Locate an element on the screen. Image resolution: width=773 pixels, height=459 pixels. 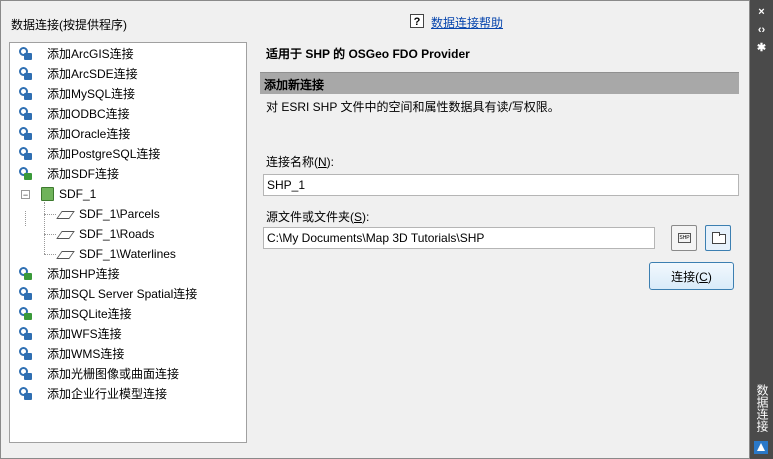
tree-item-label: 添加ODBC连接 is located at coordinates (88, 114).